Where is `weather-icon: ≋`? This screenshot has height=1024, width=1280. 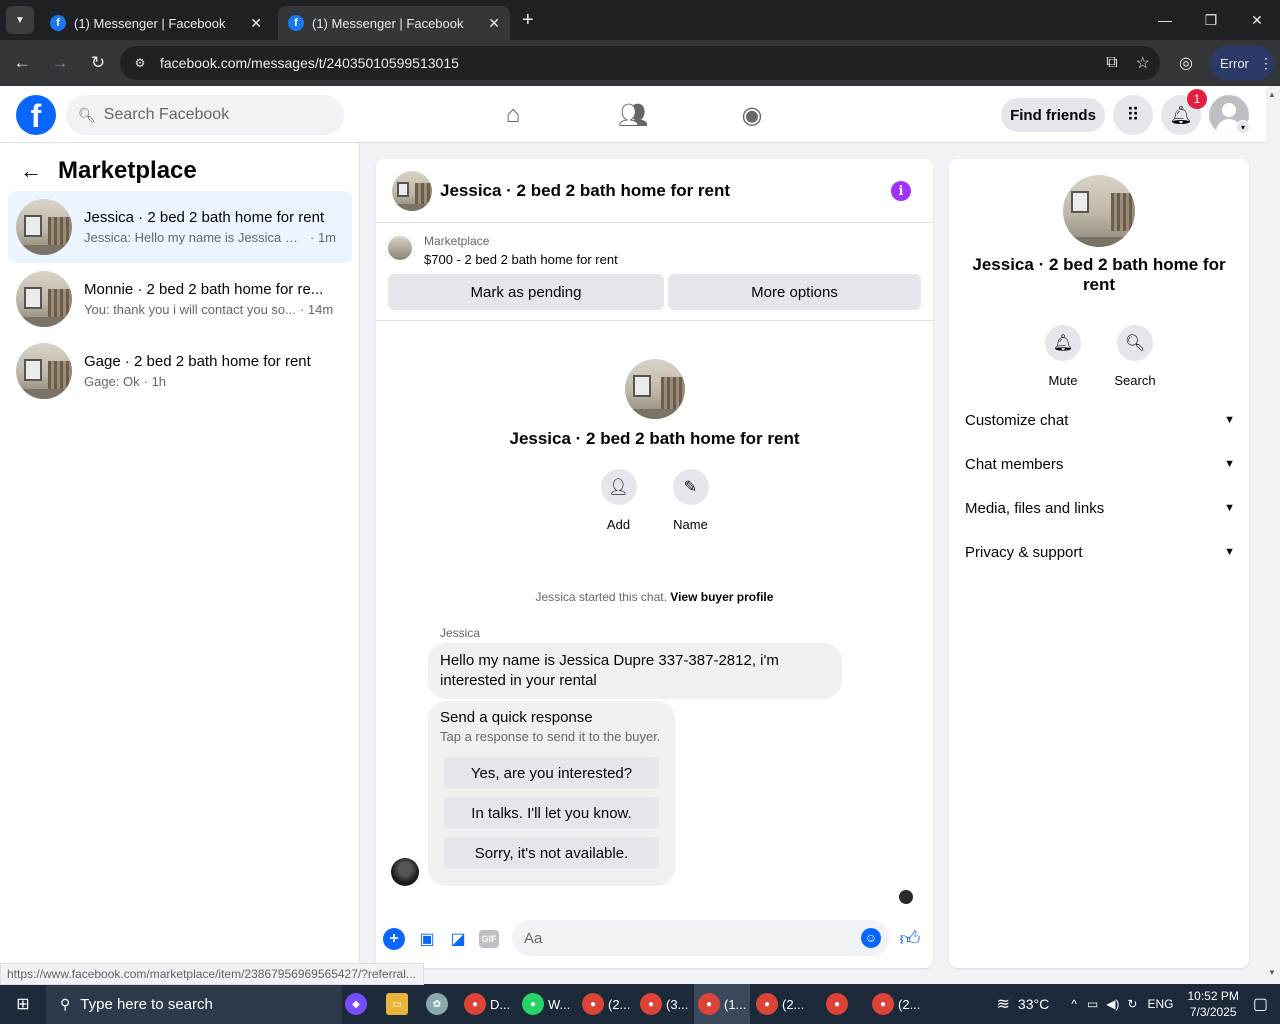
weather-icon: ≋ is located at coordinates (1003, 1004).